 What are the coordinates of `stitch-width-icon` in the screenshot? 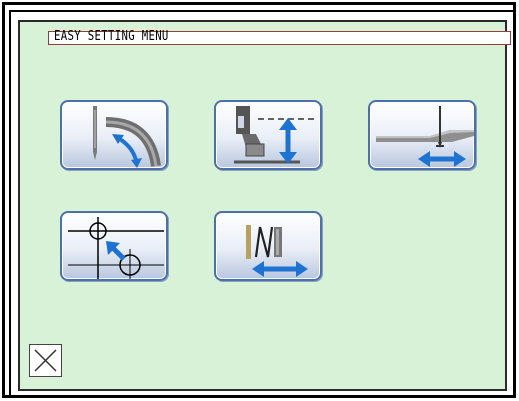 It's located at (277, 251).